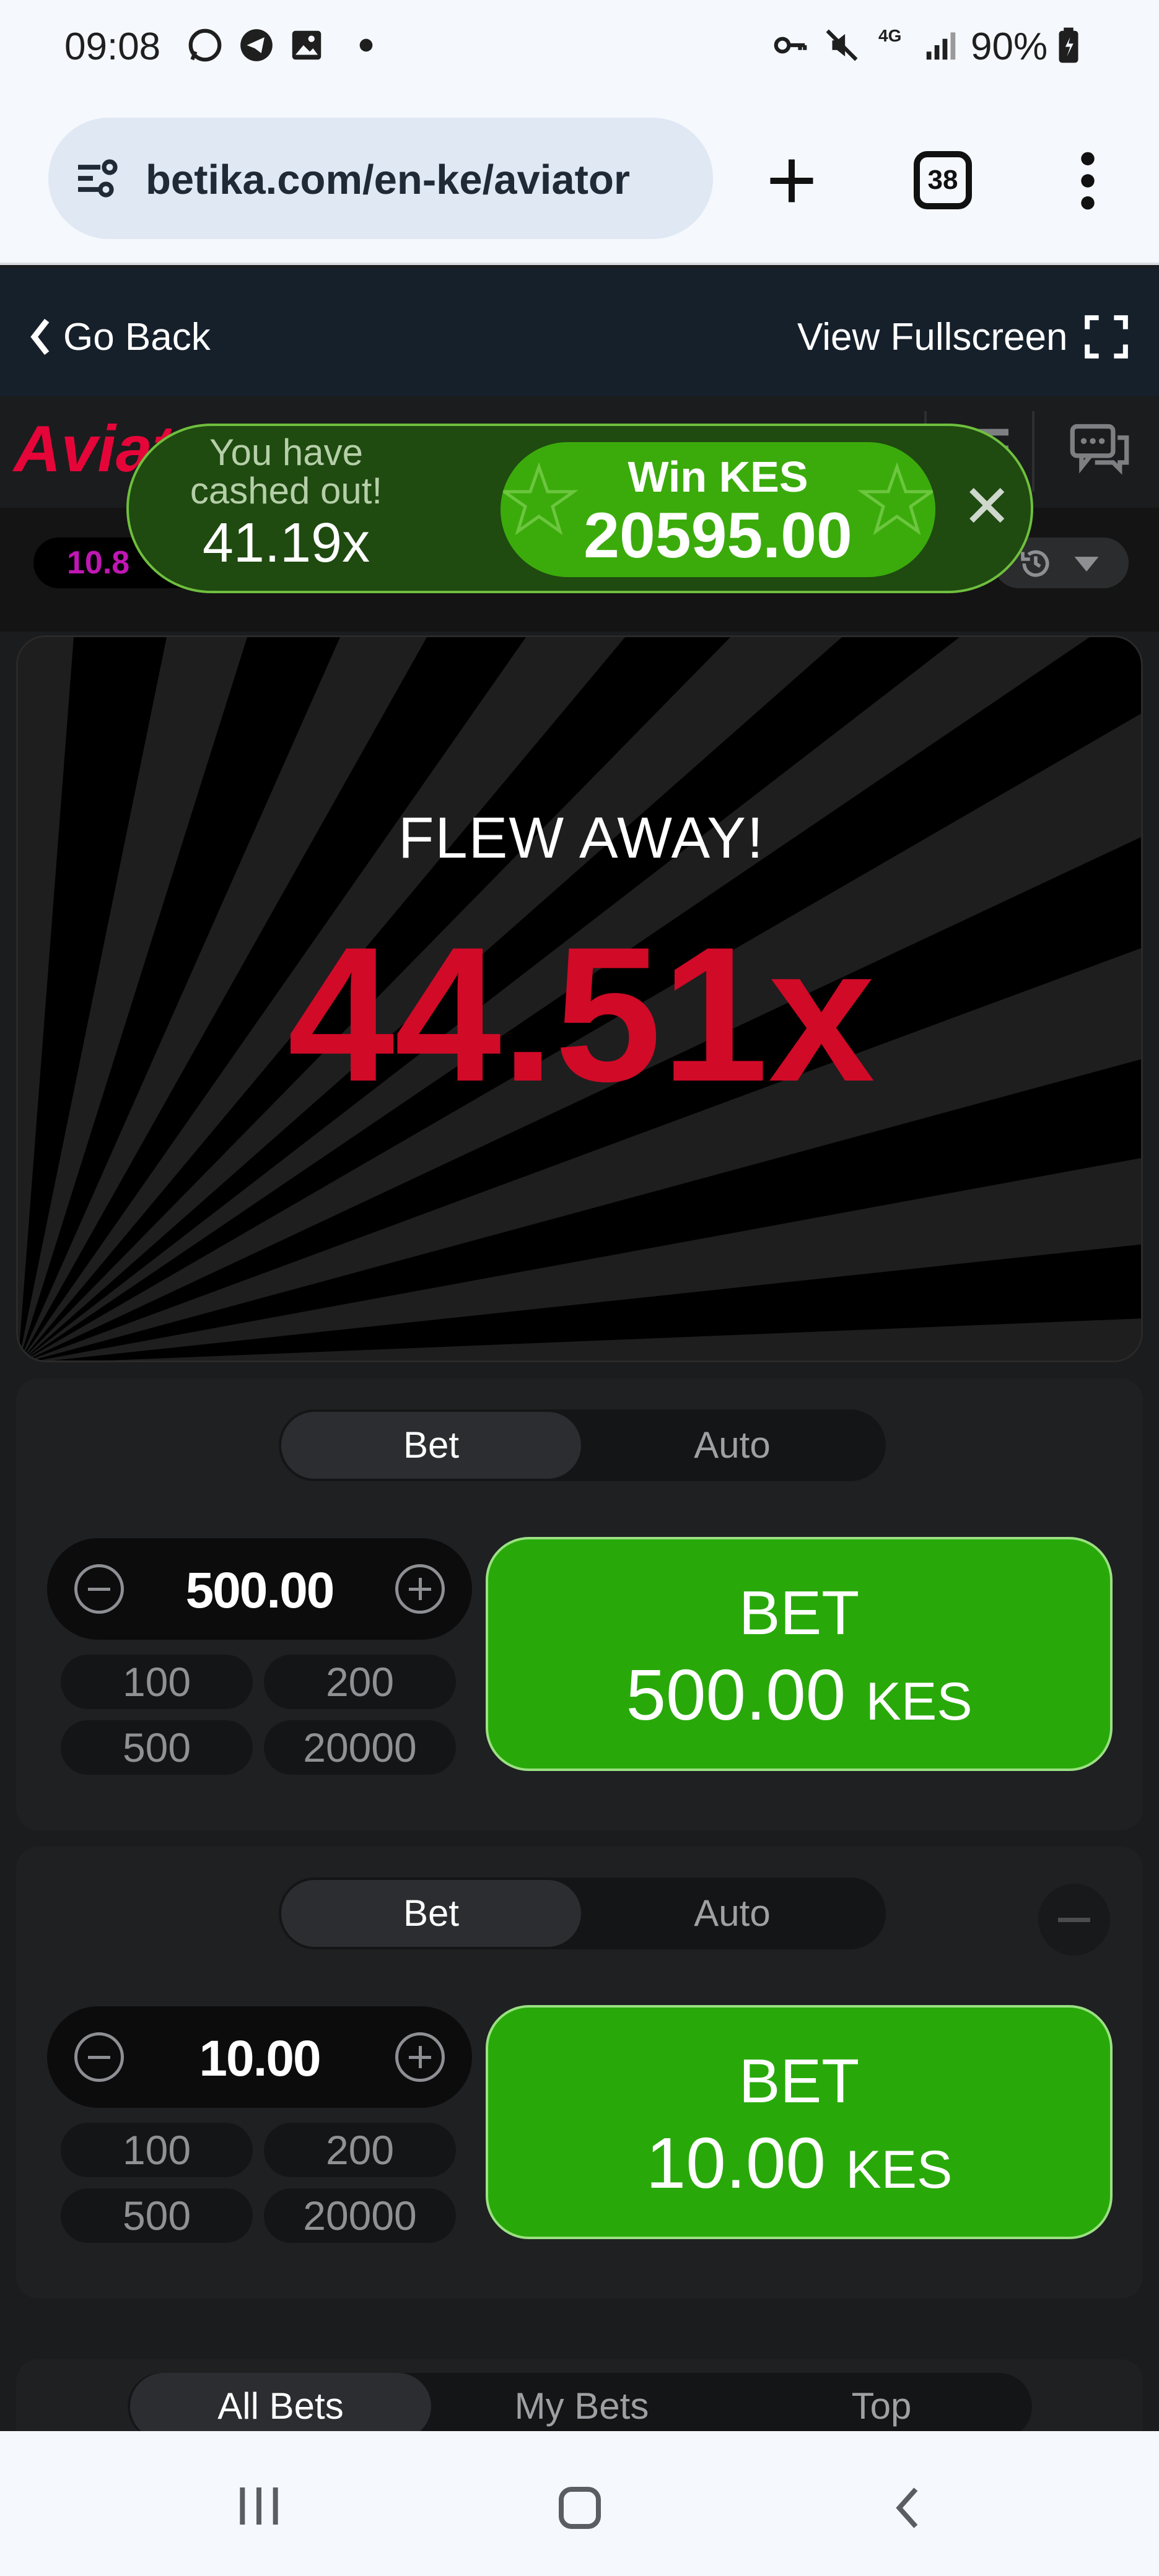 The image size is (1159, 2576). I want to click on chevron-down-icon, so click(1087, 564).